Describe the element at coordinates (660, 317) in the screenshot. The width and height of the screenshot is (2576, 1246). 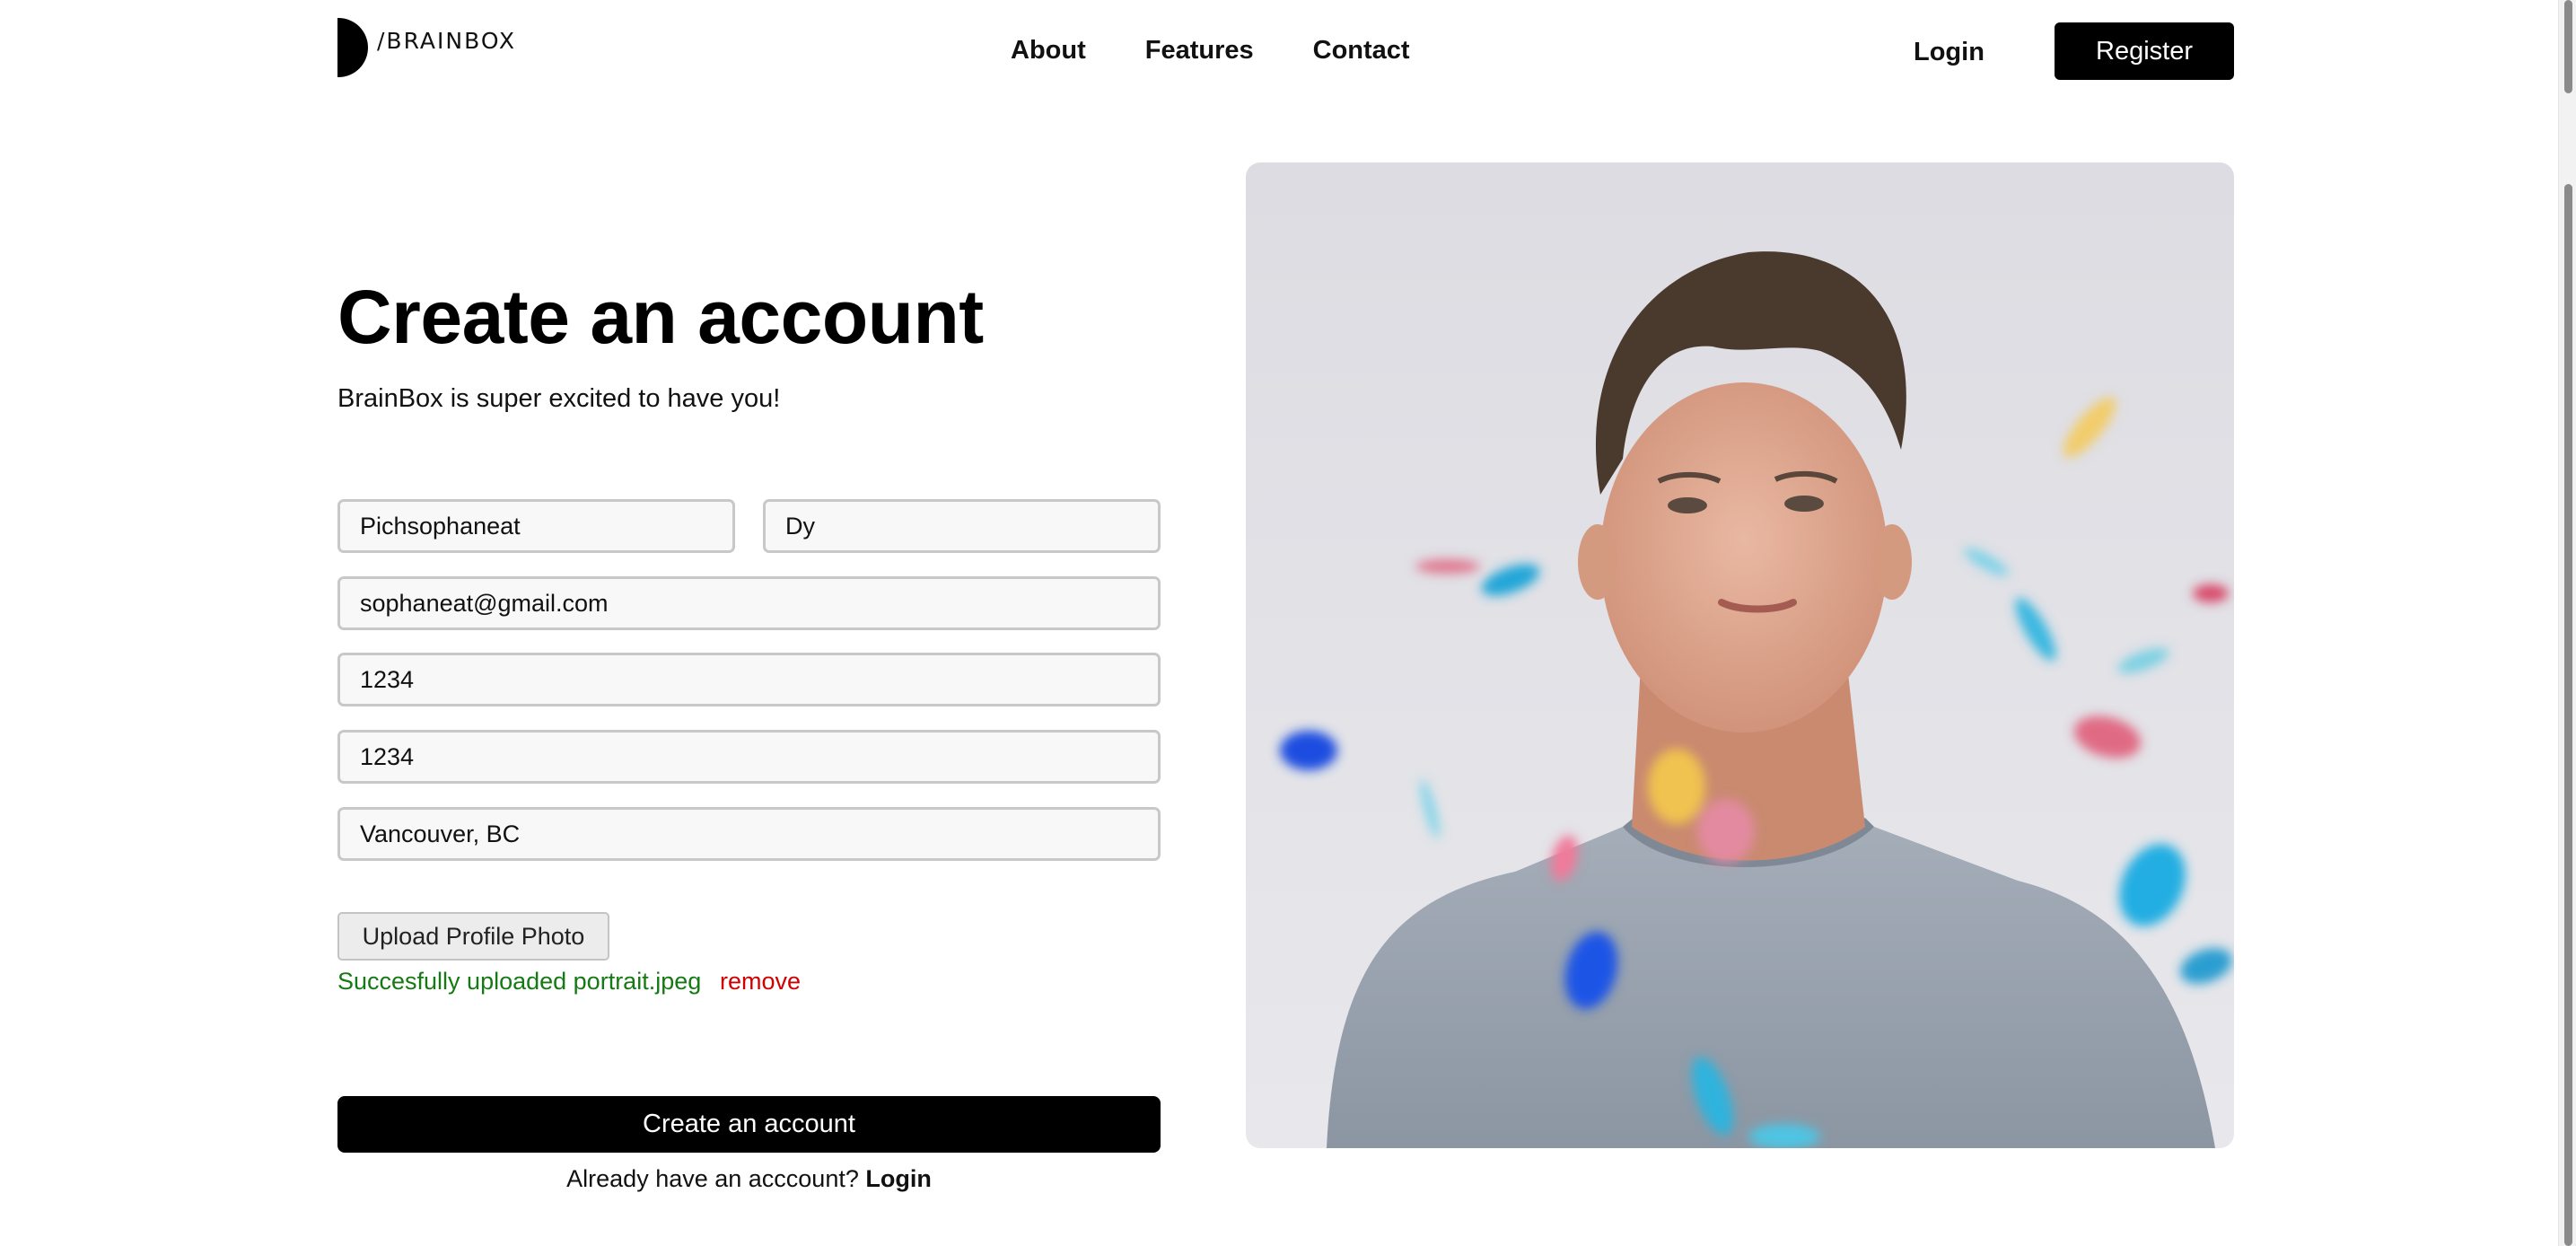
I see `page-title: Create an account` at that location.